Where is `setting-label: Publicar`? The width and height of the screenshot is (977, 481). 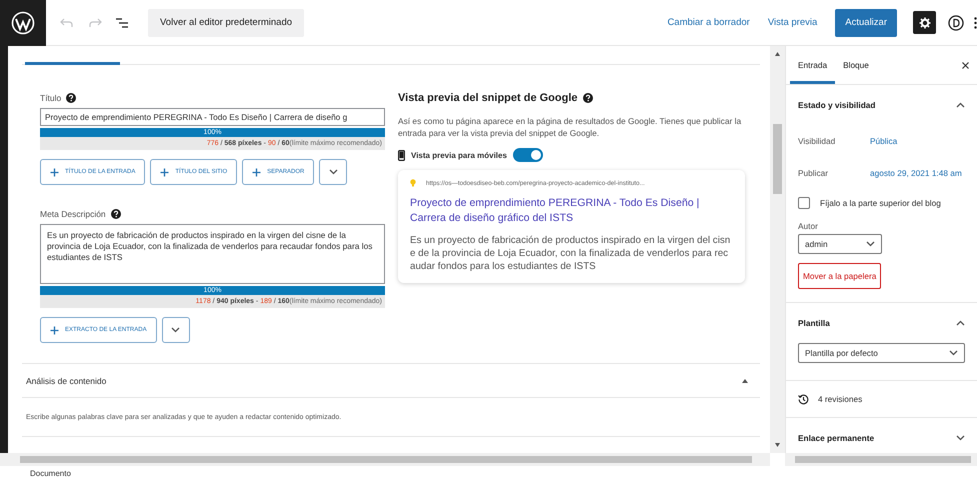
setting-label: Publicar is located at coordinates (813, 173).